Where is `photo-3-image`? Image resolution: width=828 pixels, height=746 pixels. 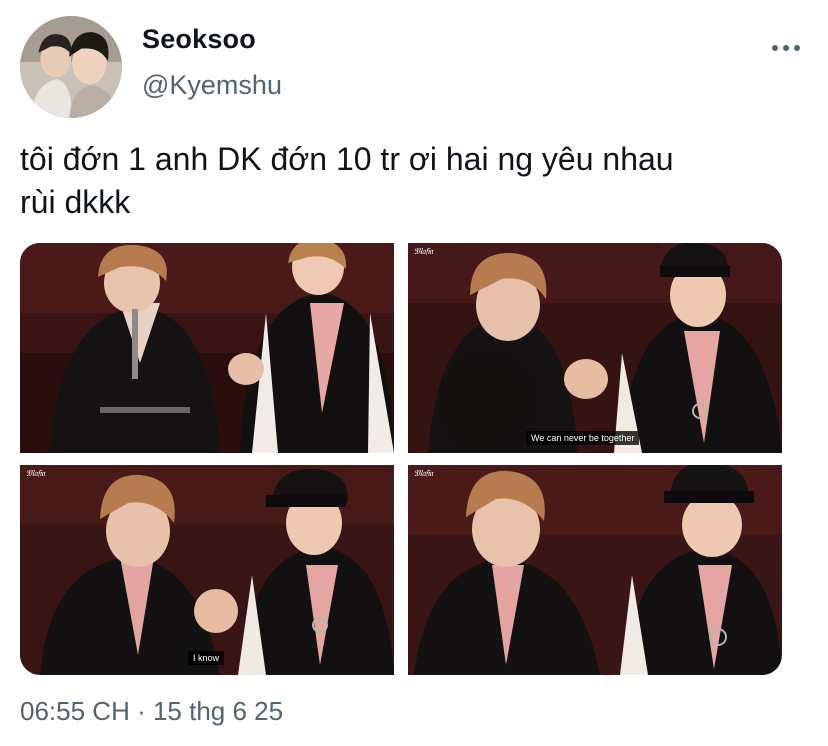
photo-3-image is located at coordinates (207, 570).